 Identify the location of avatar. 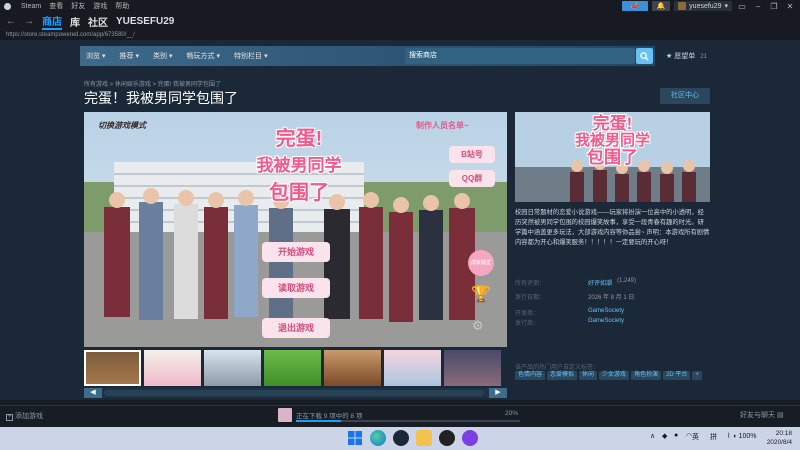
(682, 6).